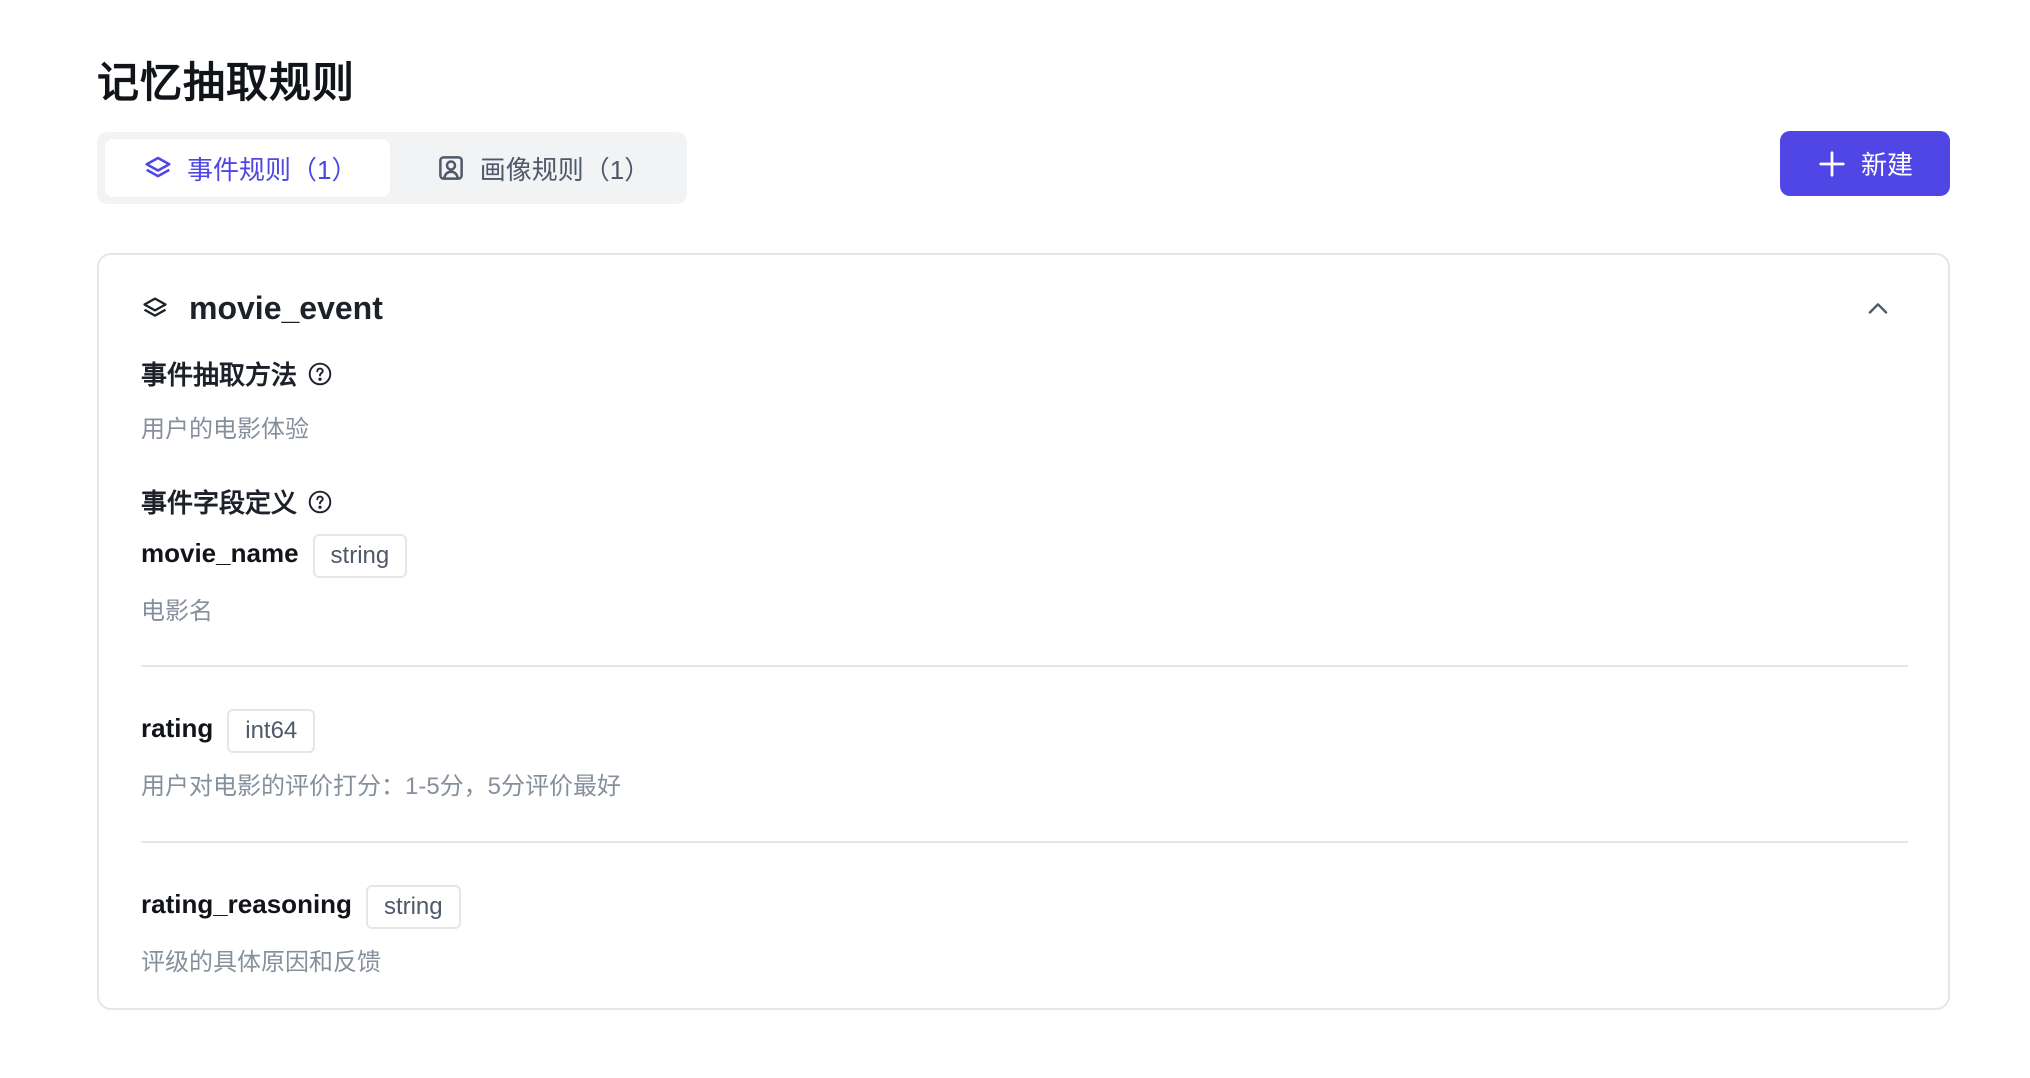 Image resolution: width=2030 pixels, height=1078 pixels. What do you see at coordinates (177, 611) in the screenshot?
I see `field-description: 电影名` at bounding box center [177, 611].